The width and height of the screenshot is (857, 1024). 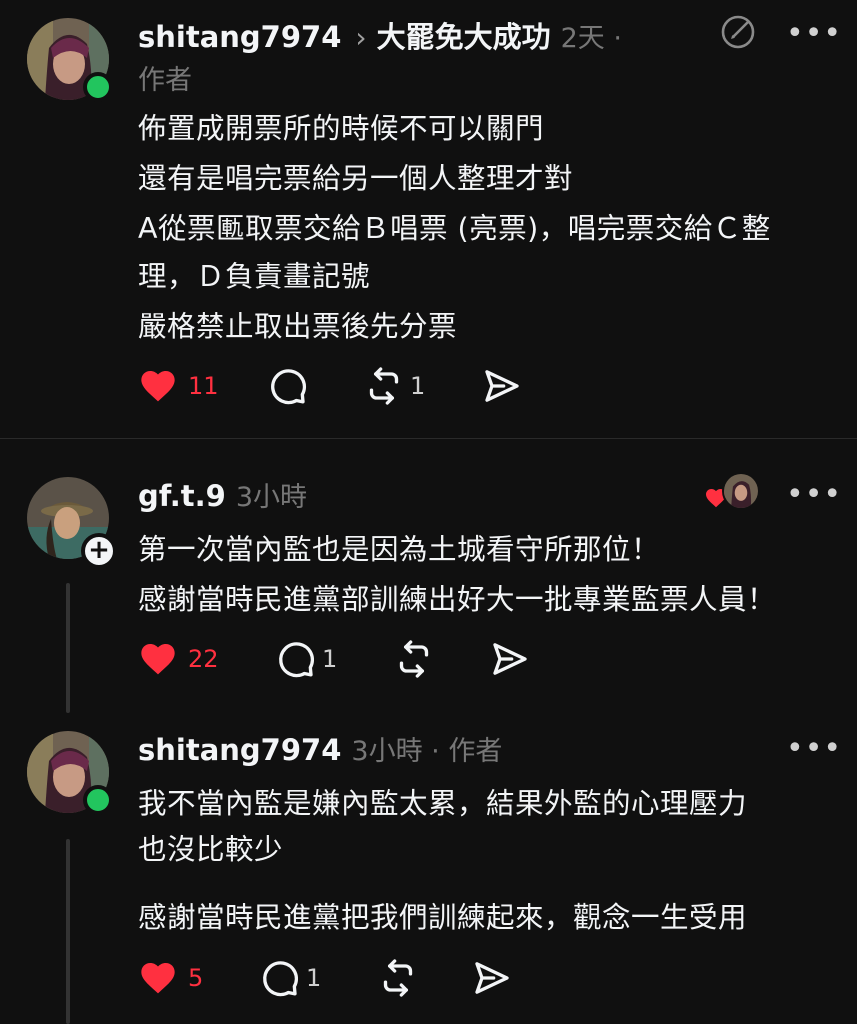 I want to click on post-actions: 11 1, so click(x=348, y=386).